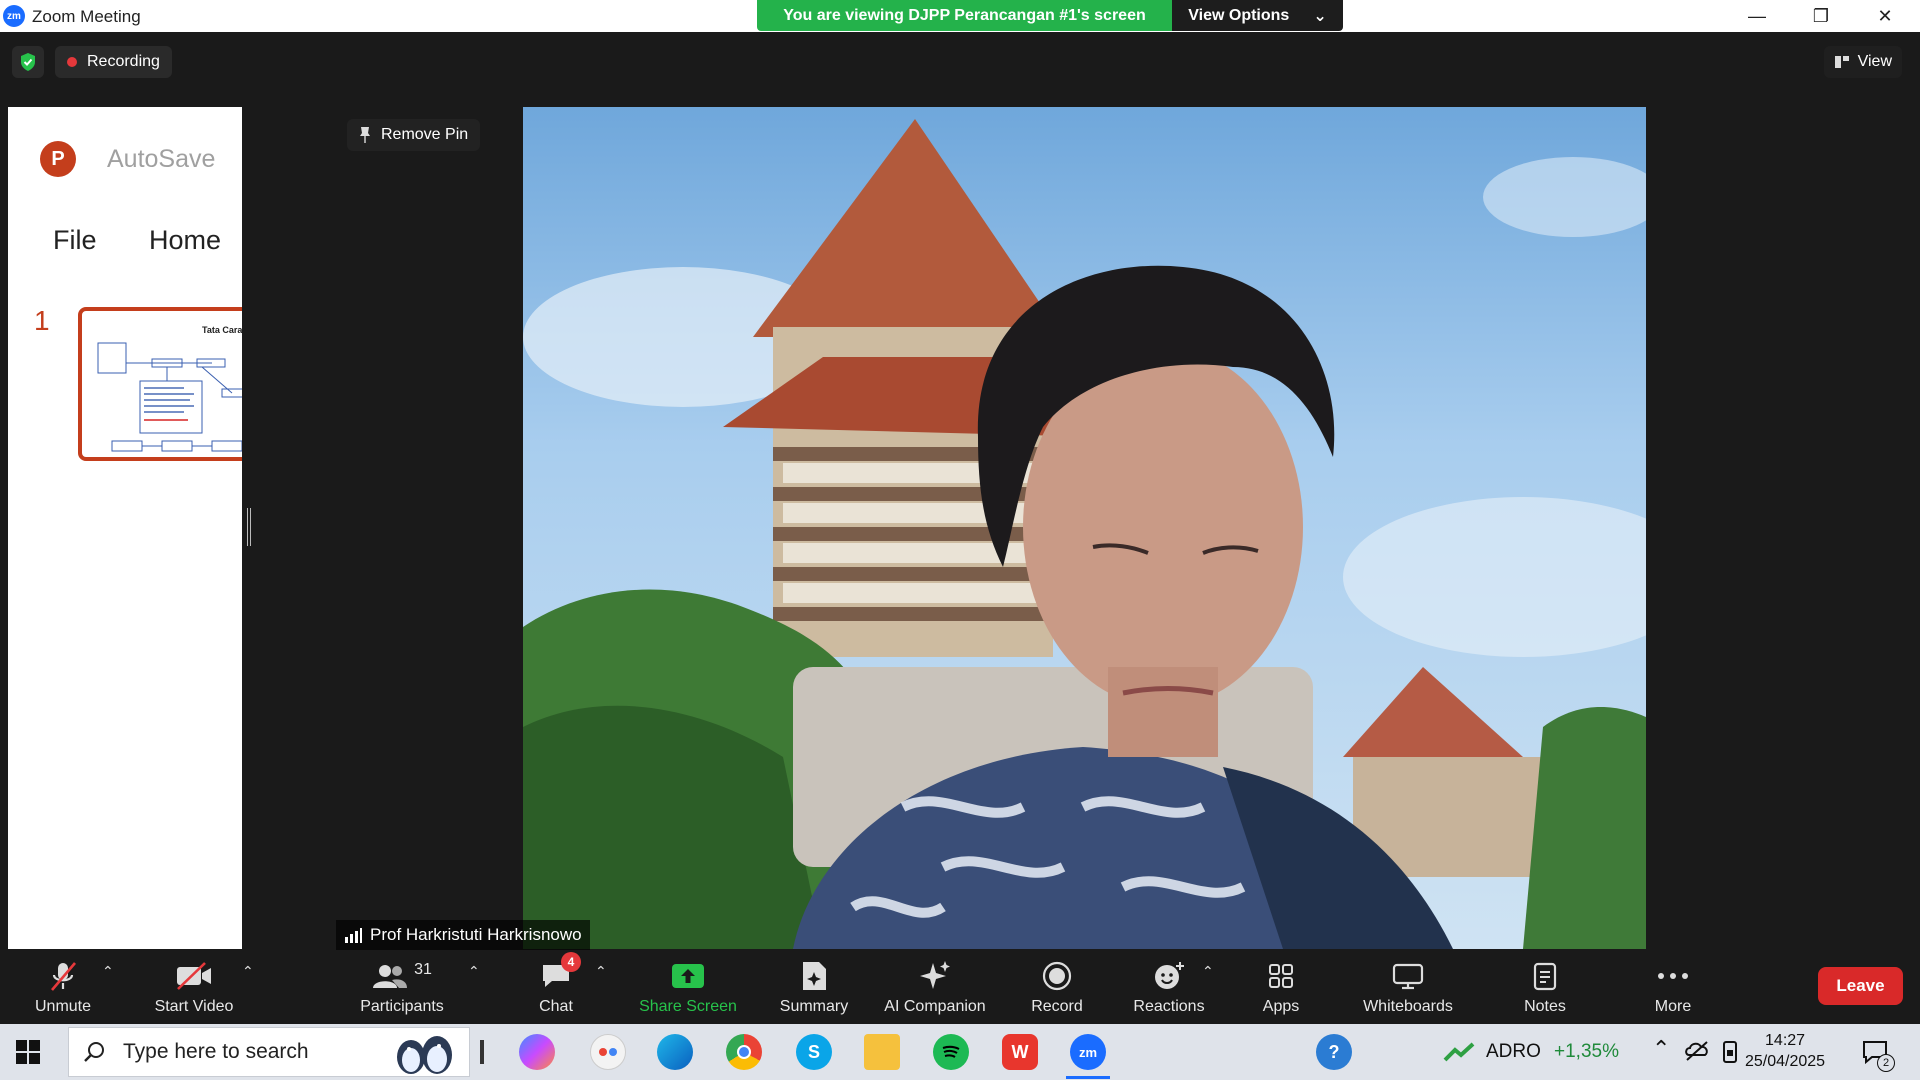 The image size is (1920, 1080). Describe the element at coordinates (1886, 1063) in the screenshot. I see `notification-count-badge: 2` at that location.